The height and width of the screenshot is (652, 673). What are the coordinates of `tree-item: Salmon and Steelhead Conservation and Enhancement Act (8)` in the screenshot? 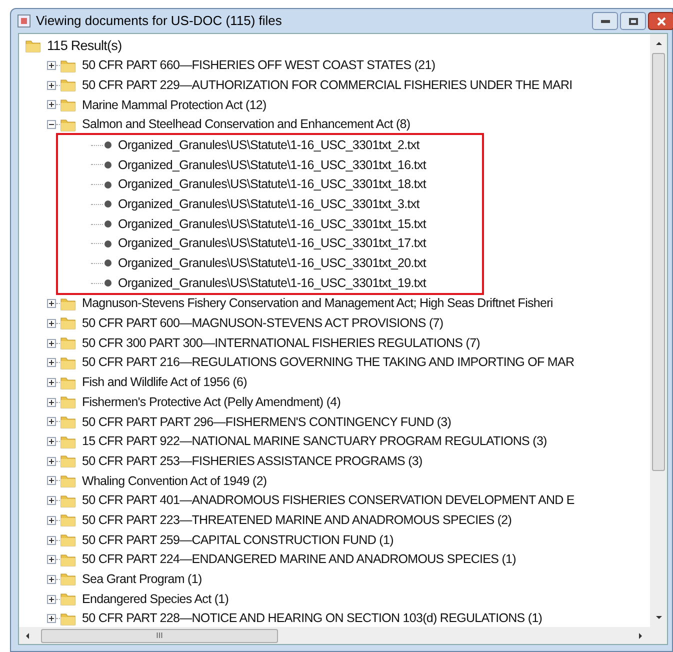 It's located at (246, 124).